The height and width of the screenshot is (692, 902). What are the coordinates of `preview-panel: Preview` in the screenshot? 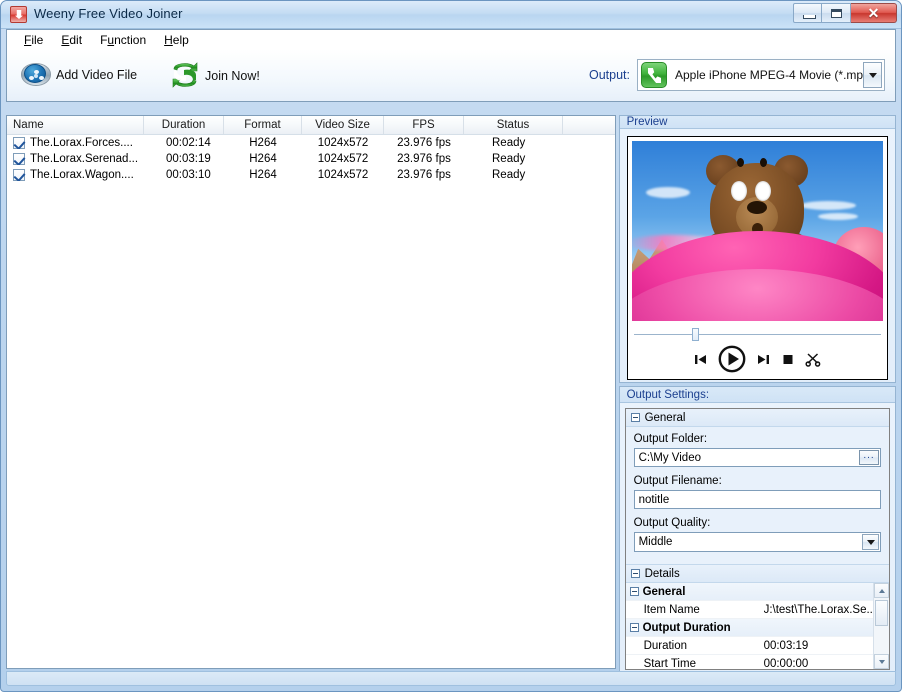 It's located at (757, 249).